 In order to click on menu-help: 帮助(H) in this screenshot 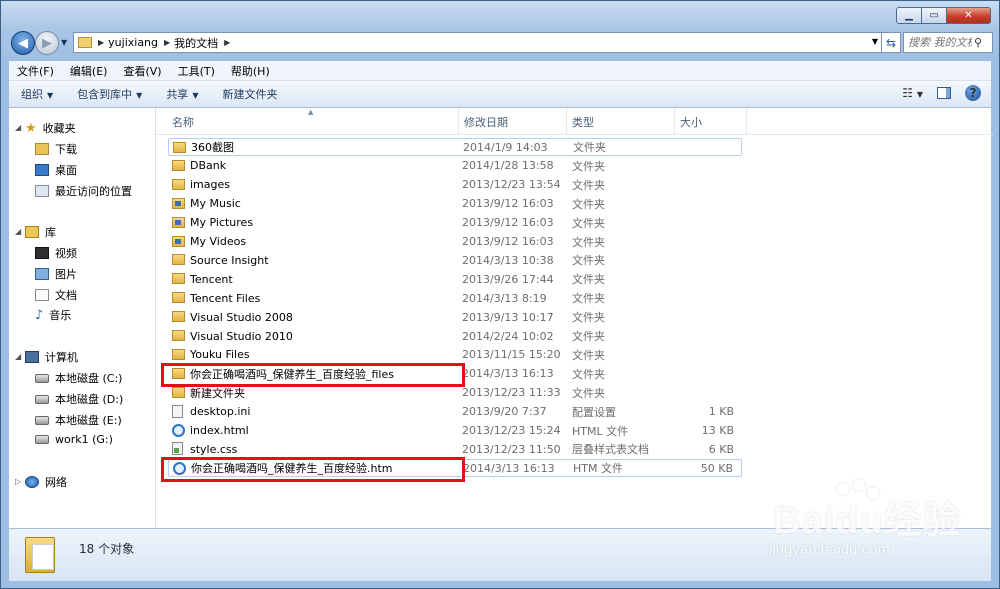, I will do `click(250, 71)`.